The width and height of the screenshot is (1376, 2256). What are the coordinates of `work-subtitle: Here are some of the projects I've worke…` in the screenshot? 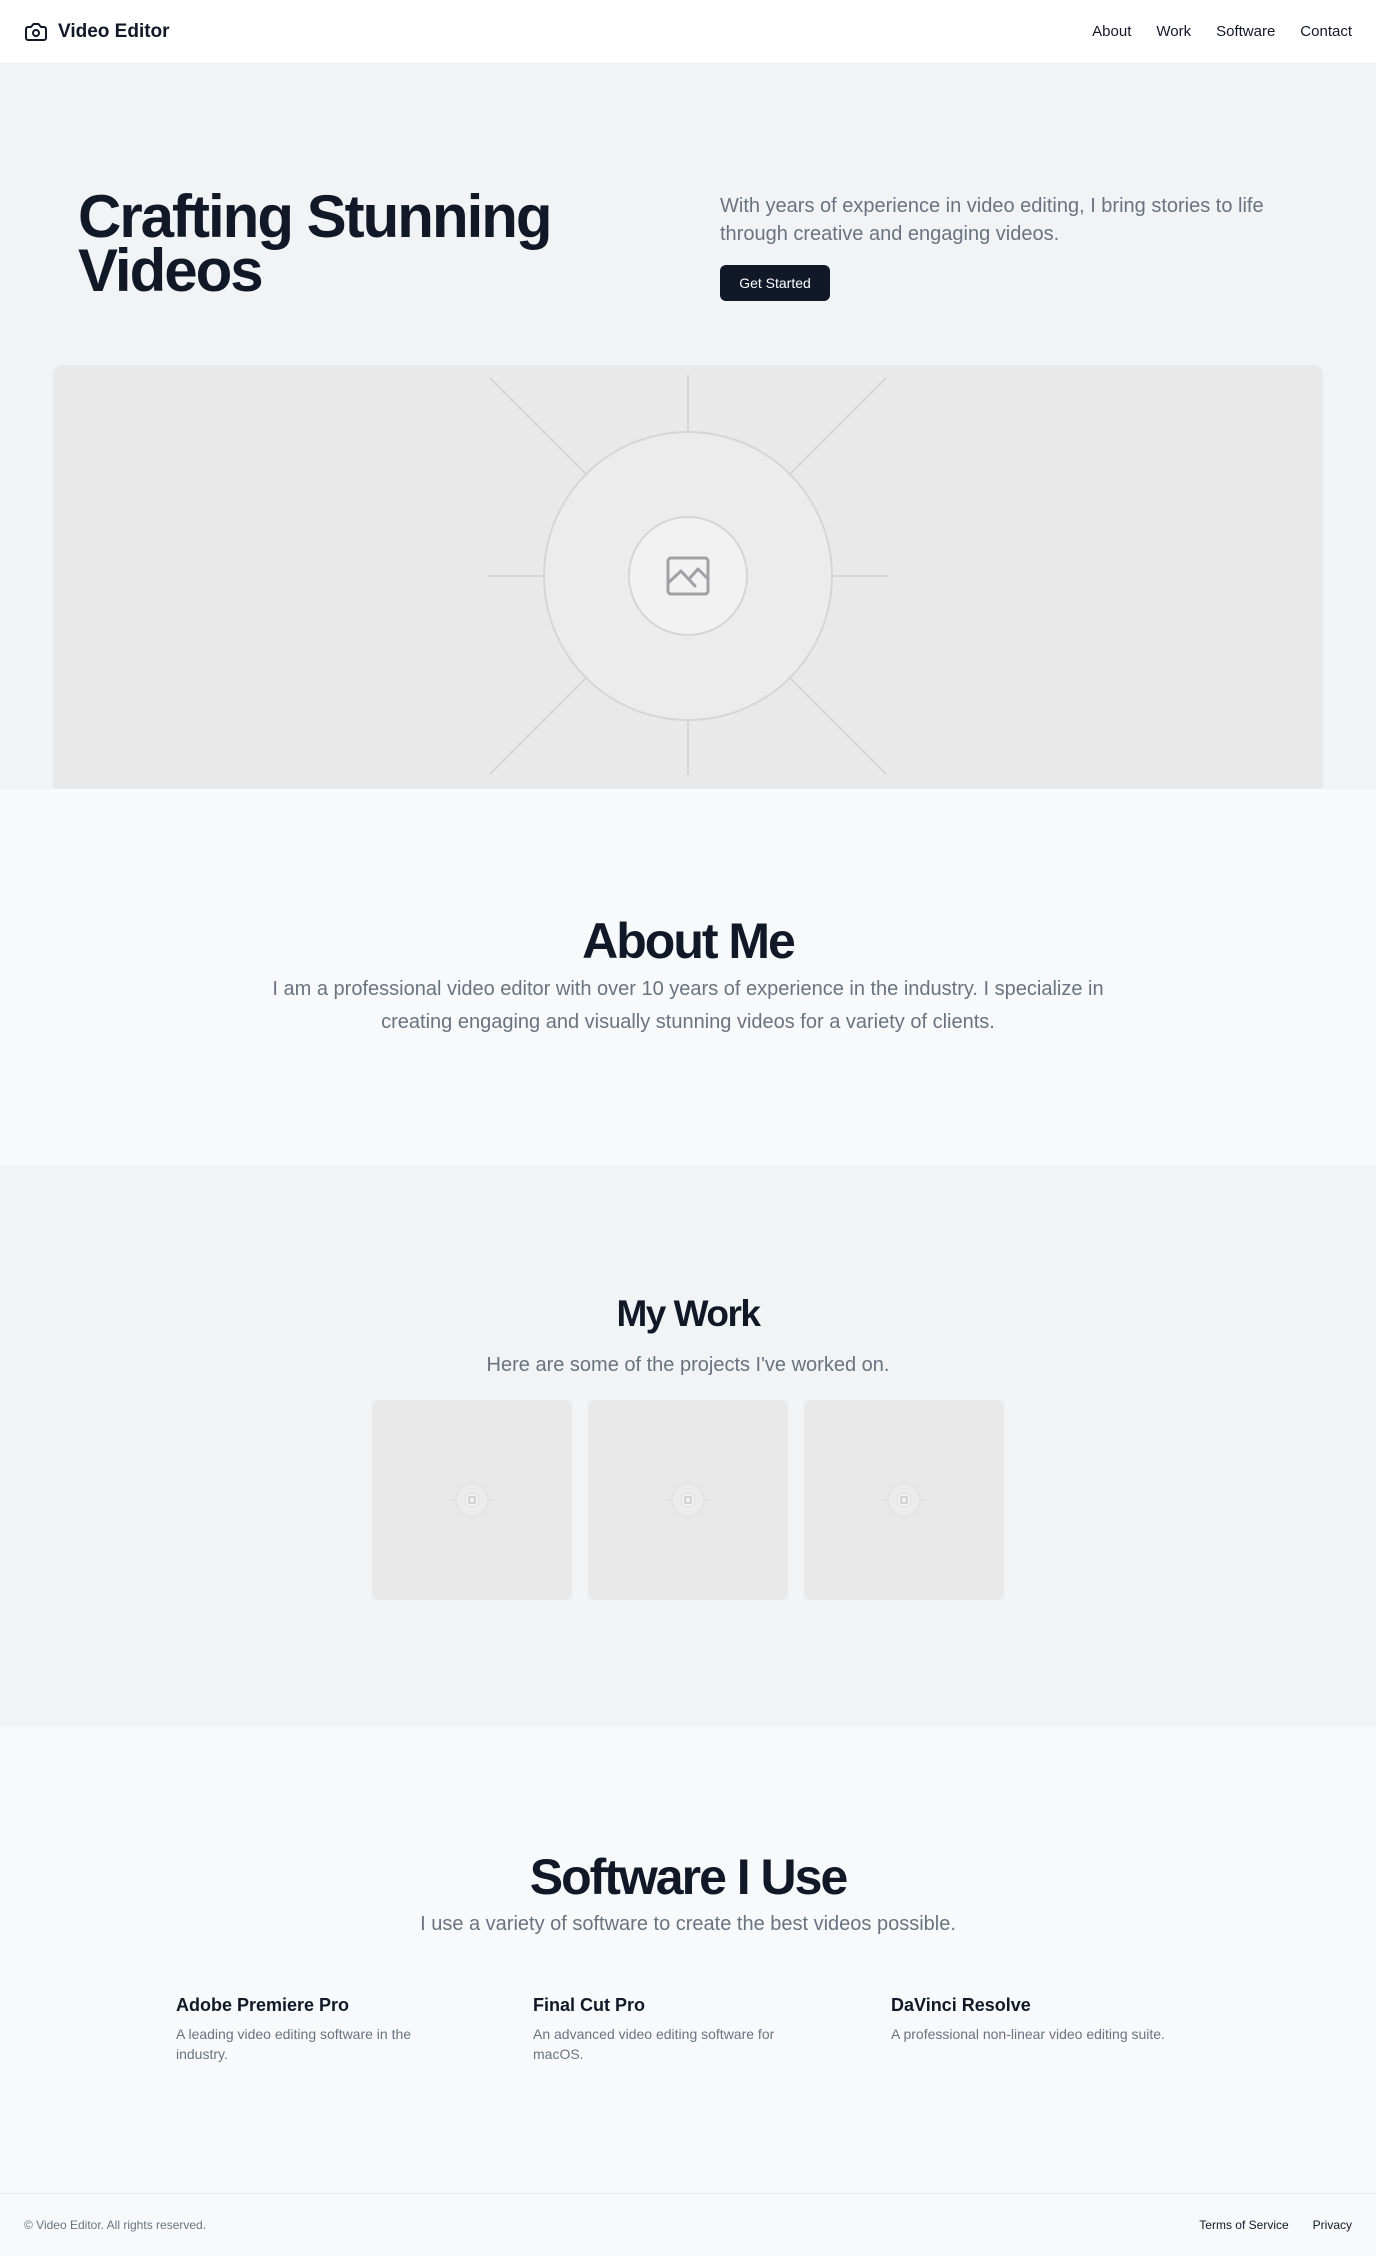 It's located at (688, 1365).